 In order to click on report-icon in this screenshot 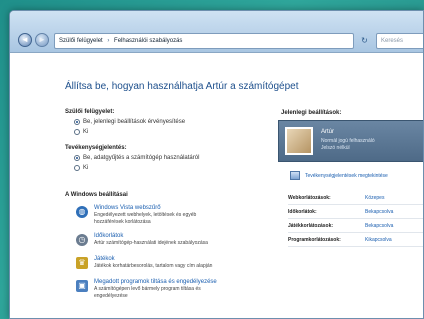, I will do `click(295, 175)`.